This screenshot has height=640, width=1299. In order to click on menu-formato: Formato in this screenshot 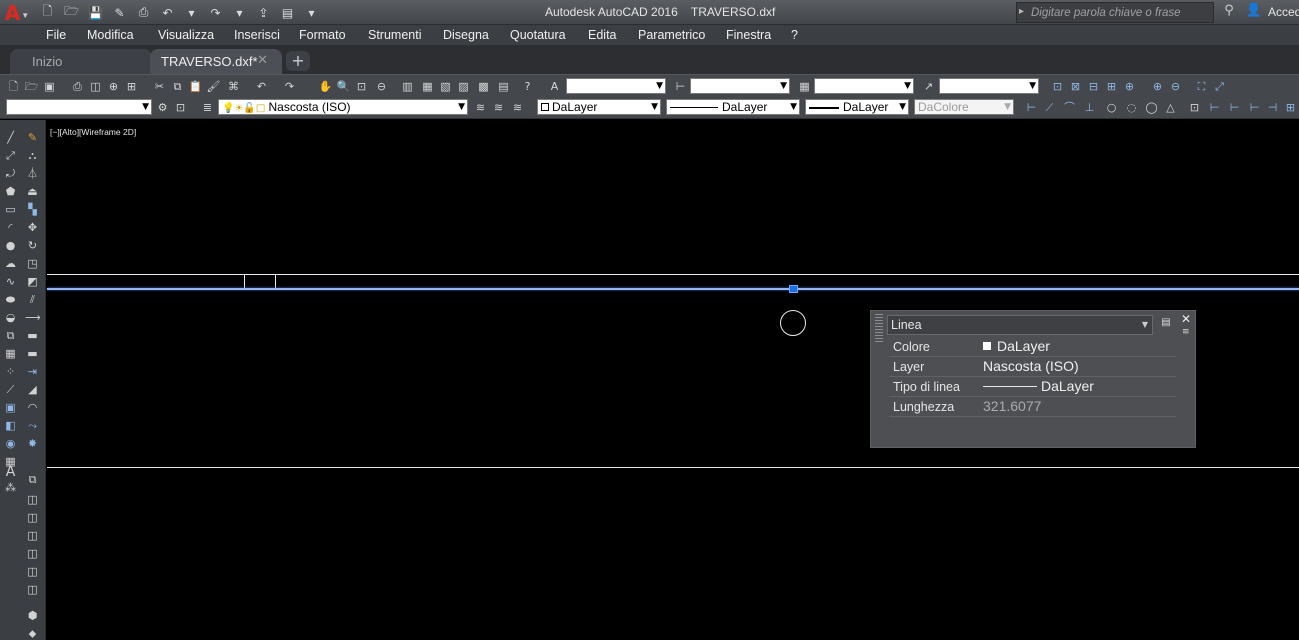, I will do `click(322, 35)`.